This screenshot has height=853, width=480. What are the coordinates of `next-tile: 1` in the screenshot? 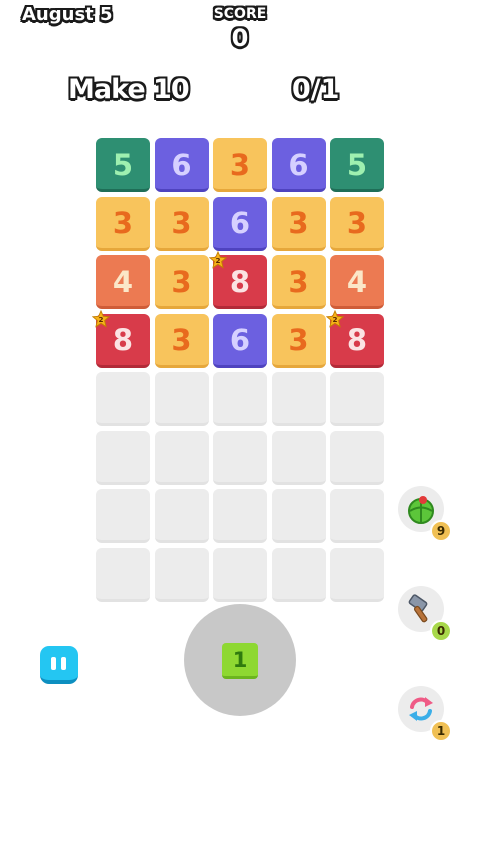 It's located at (240, 661).